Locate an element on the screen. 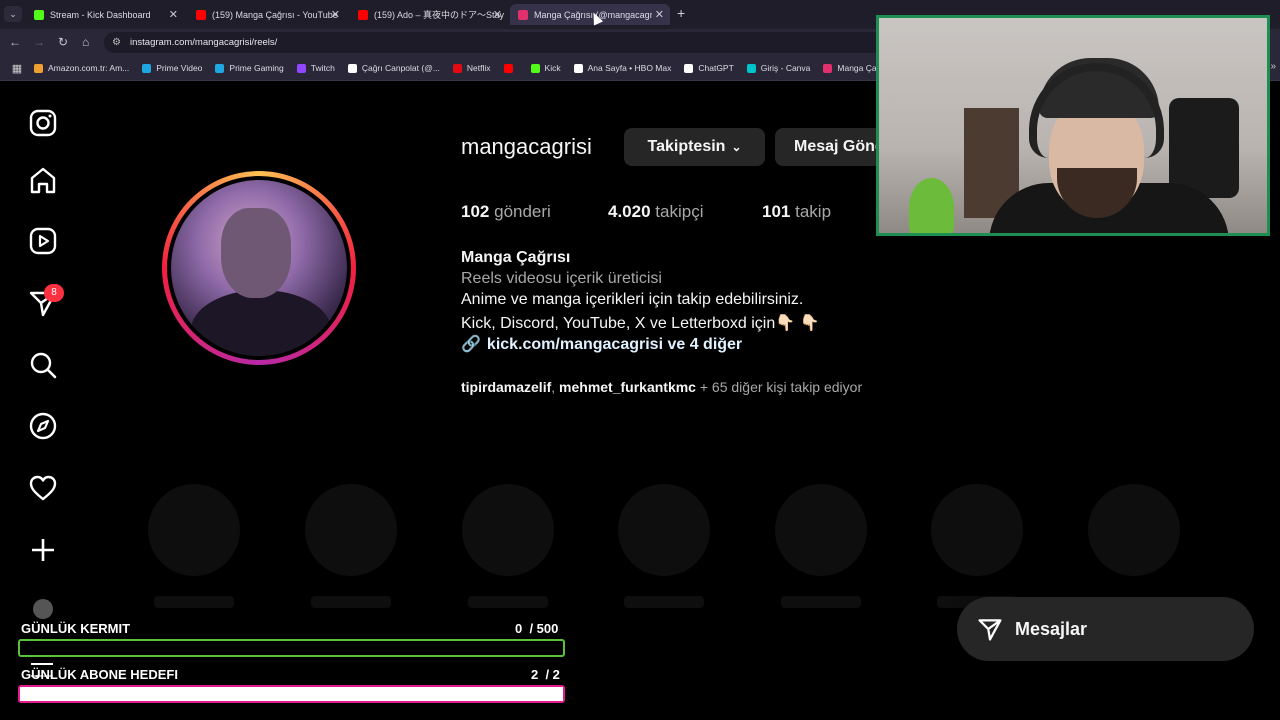  link-icon: 🔗 is located at coordinates (471, 344).